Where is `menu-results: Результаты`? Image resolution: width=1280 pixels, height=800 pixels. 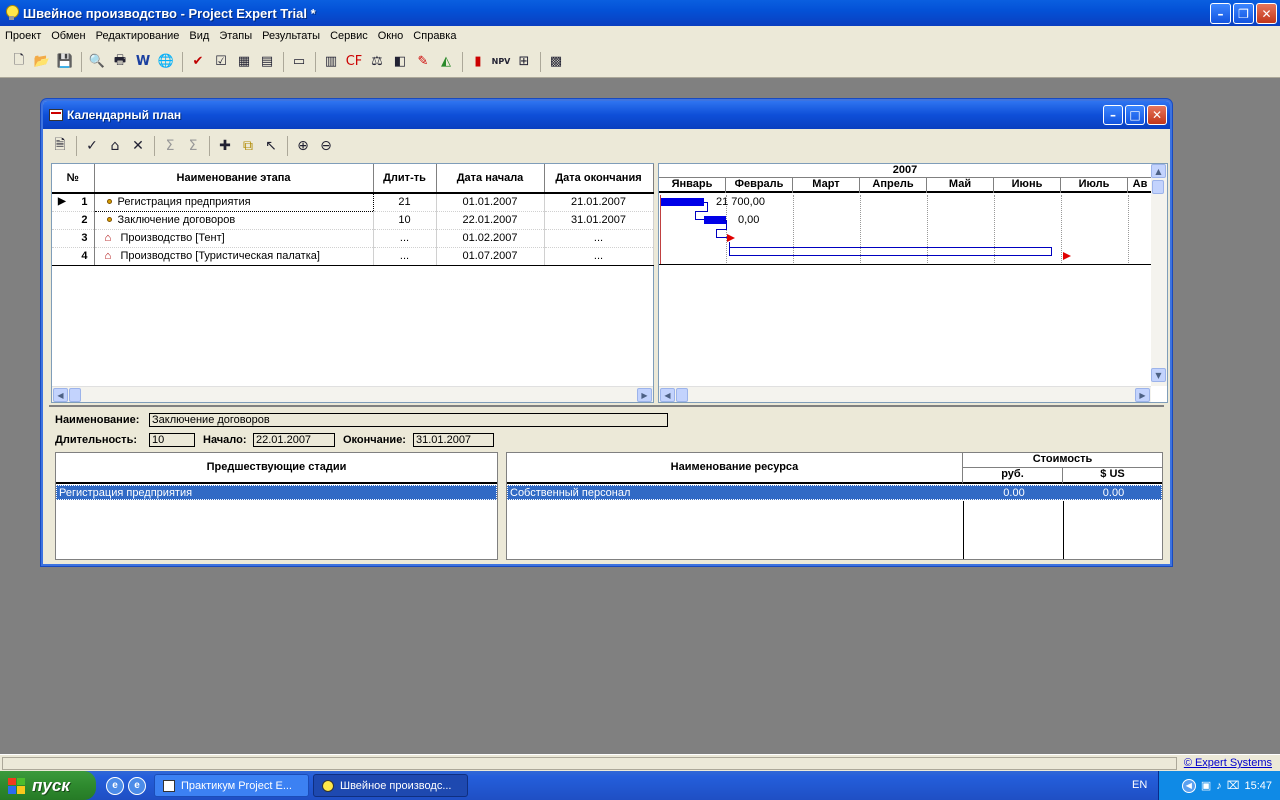 menu-results: Результаты is located at coordinates (291, 36).